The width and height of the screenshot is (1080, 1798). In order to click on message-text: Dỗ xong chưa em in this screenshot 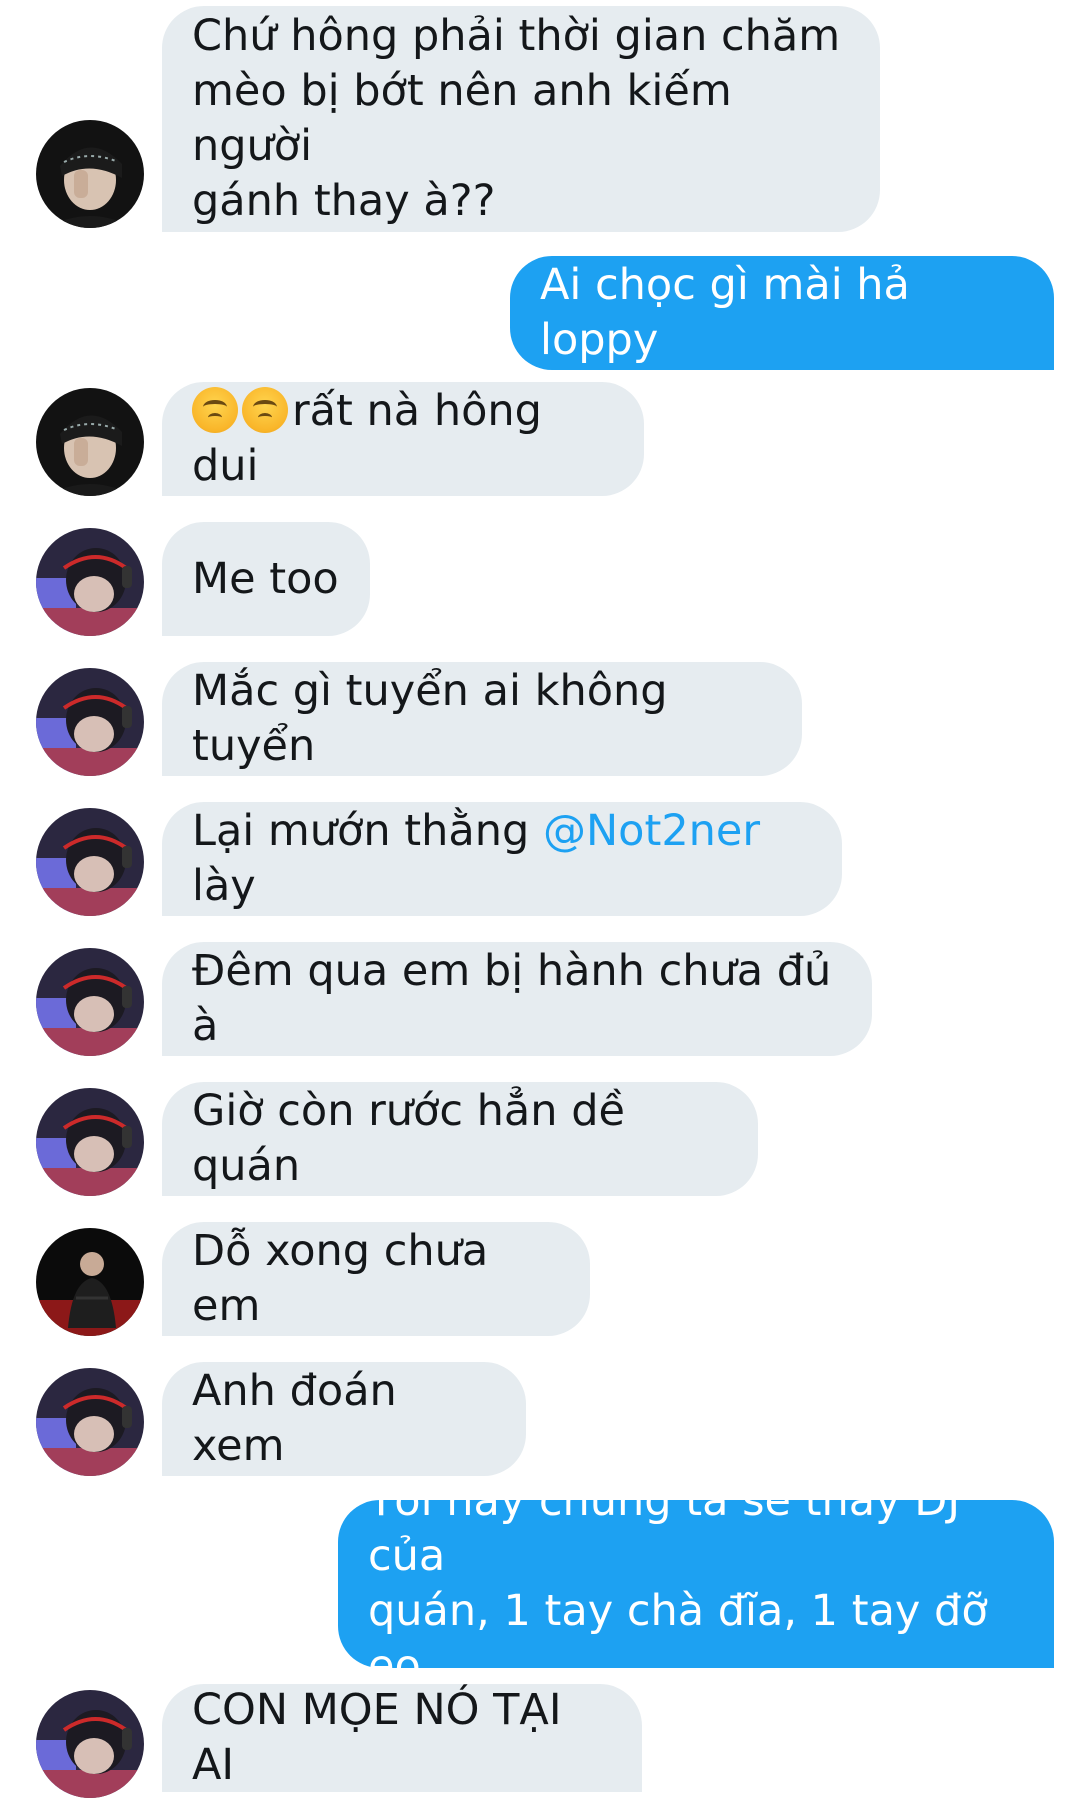, I will do `click(340, 1278)`.